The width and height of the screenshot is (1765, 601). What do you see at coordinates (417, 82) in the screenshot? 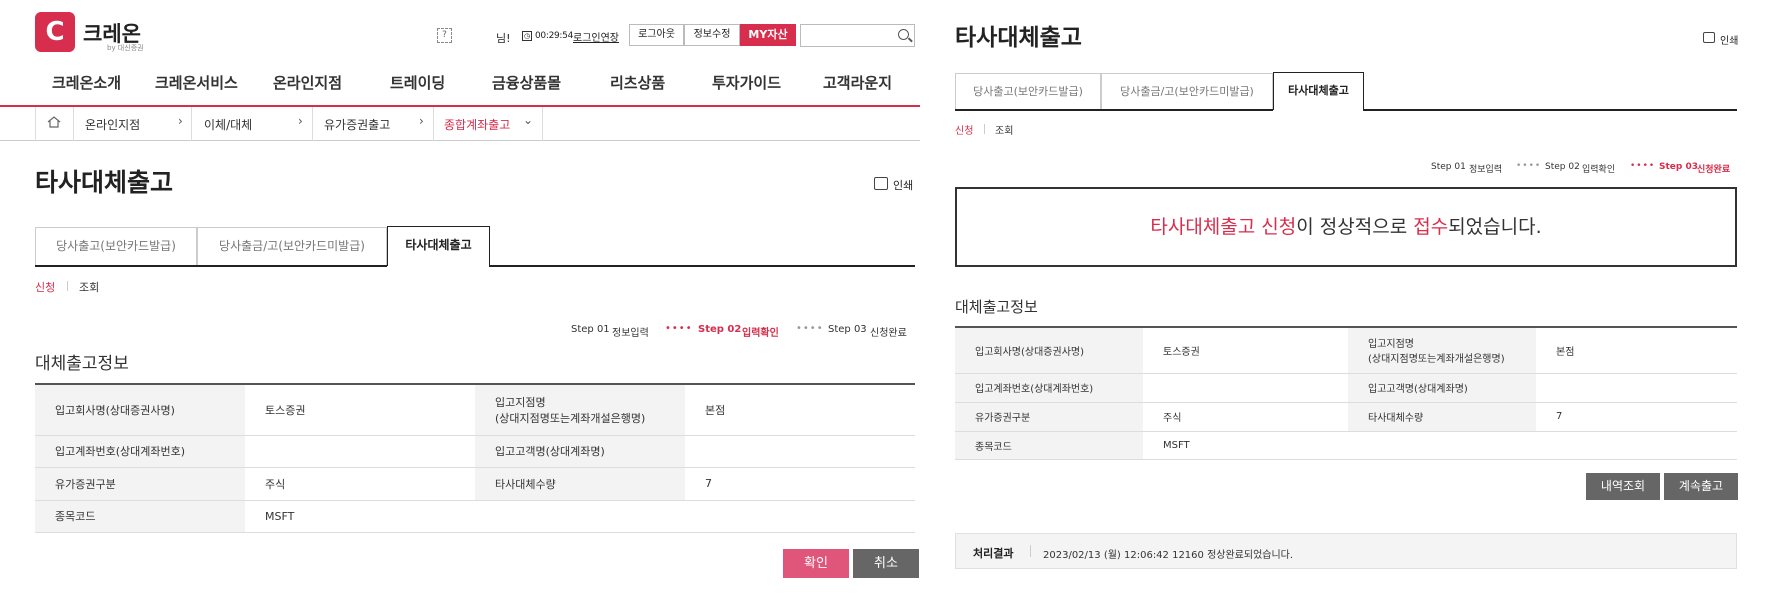
I see `gnb-item: 트레이딩` at bounding box center [417, 82].